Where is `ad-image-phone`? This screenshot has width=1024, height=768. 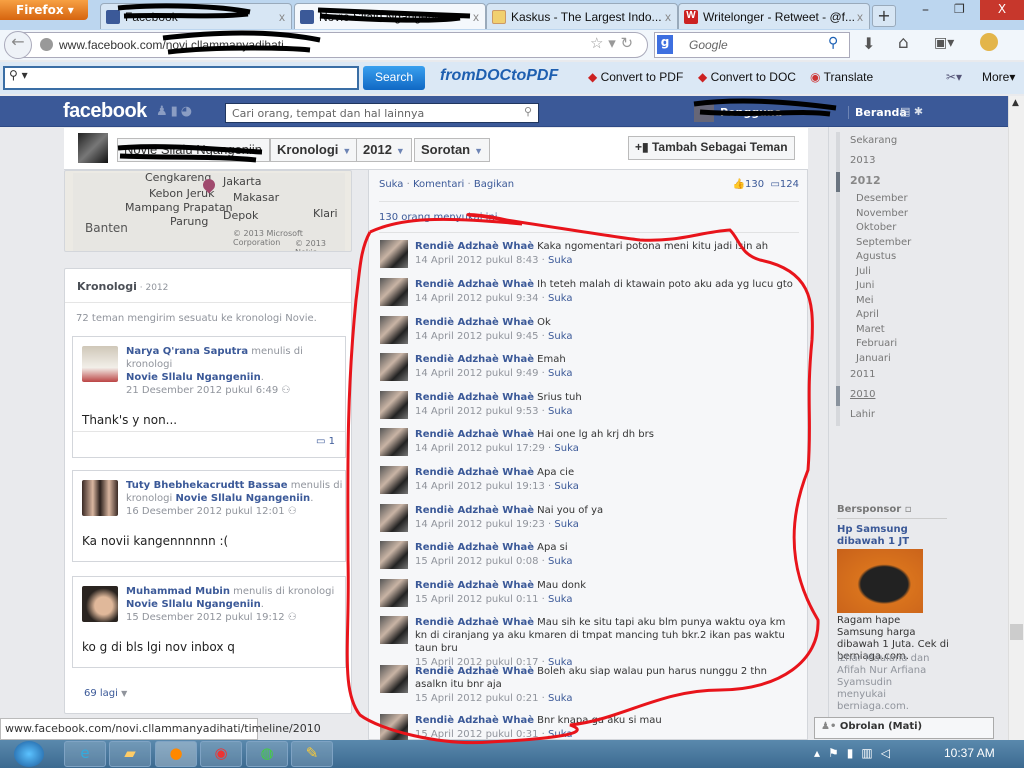 ad-image-phone is located at coordinates (880, 581).